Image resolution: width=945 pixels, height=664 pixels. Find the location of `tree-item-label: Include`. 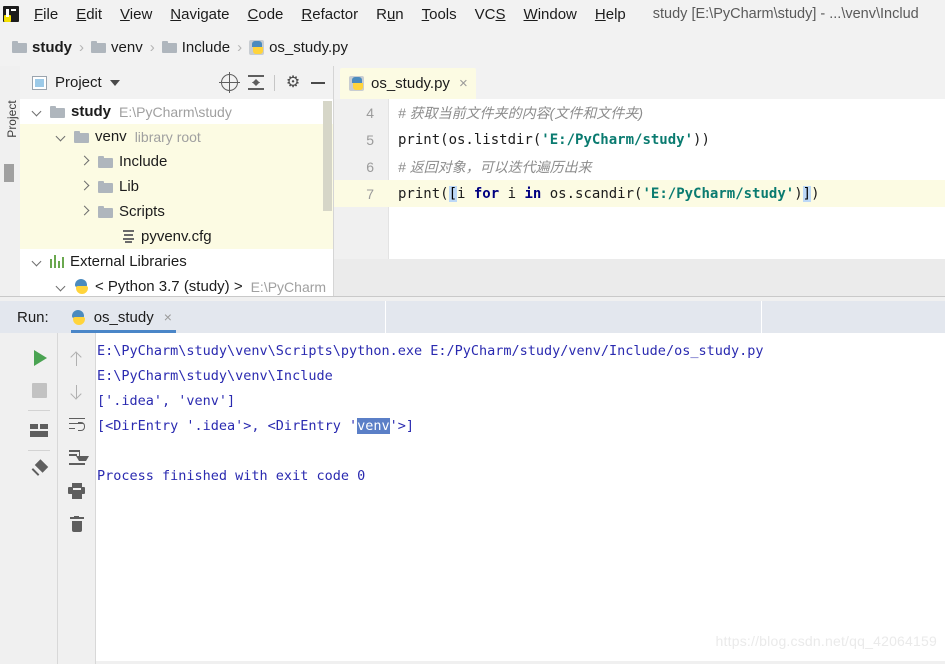

tree-item-label: Include is located at coordinates (143, 161).